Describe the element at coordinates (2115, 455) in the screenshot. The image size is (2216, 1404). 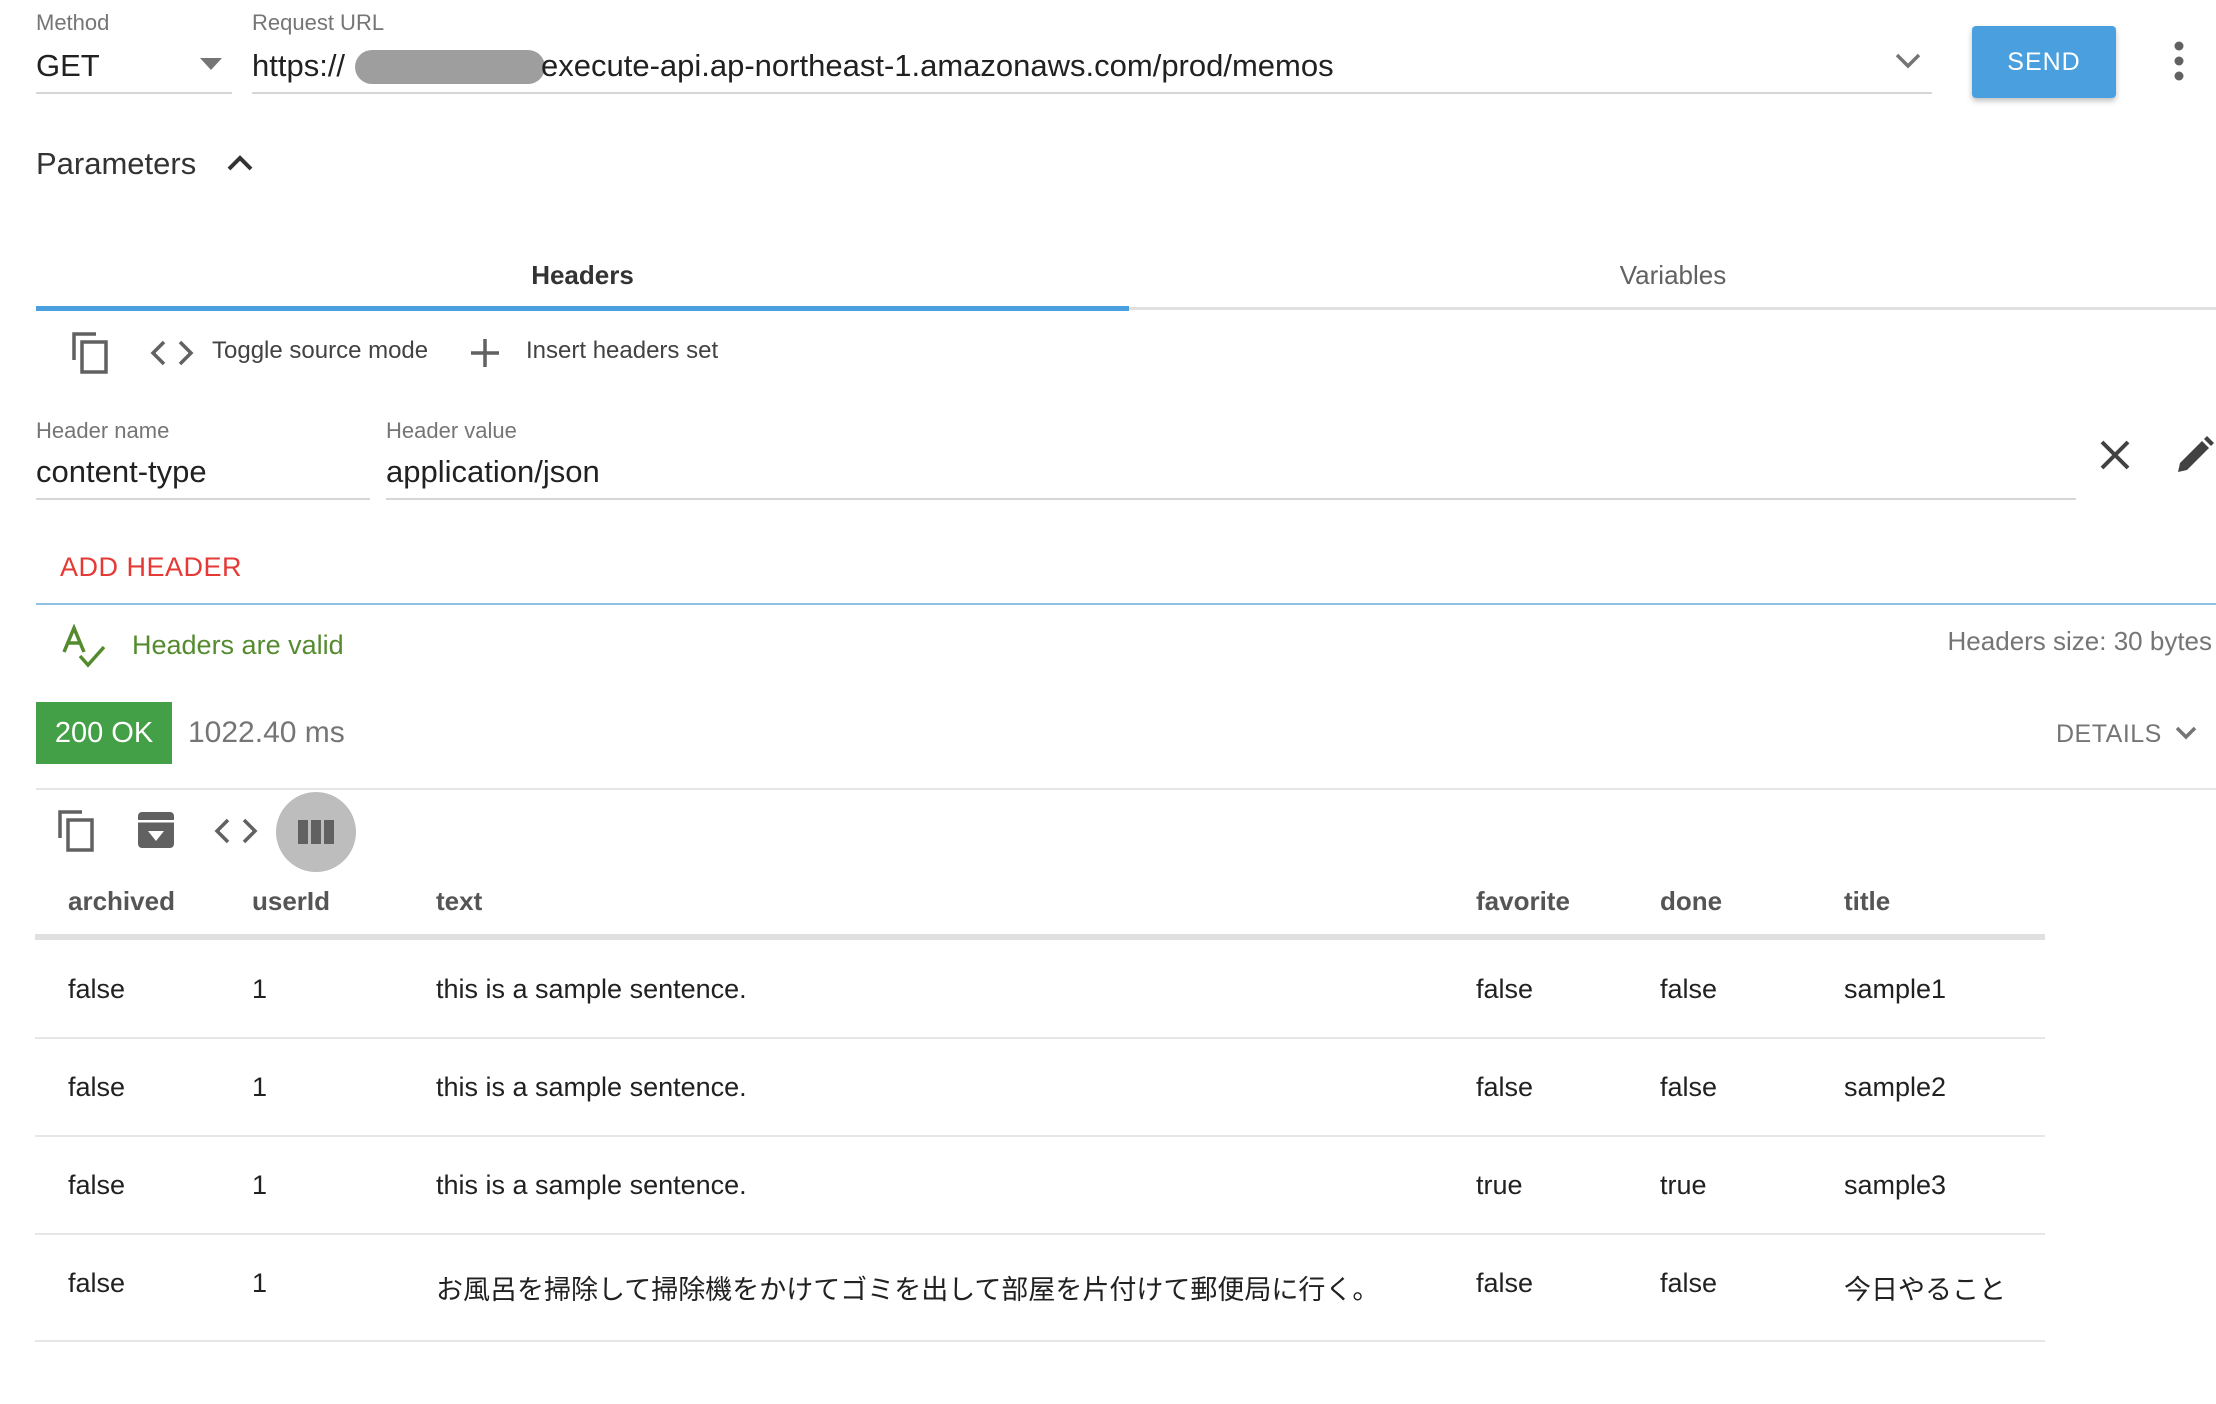
I see `close-icon` at that location.